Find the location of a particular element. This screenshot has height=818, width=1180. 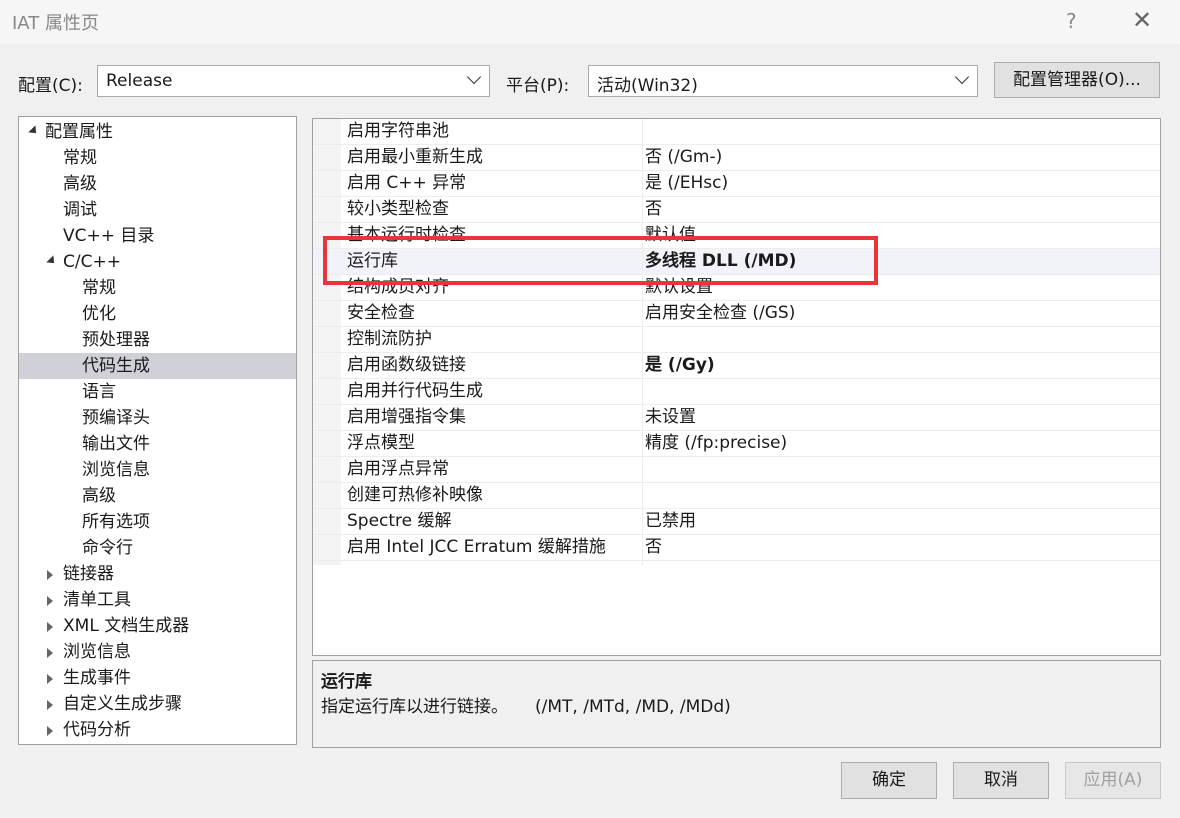

property-row: 控制流防护 is located at coordinates (736, 340).